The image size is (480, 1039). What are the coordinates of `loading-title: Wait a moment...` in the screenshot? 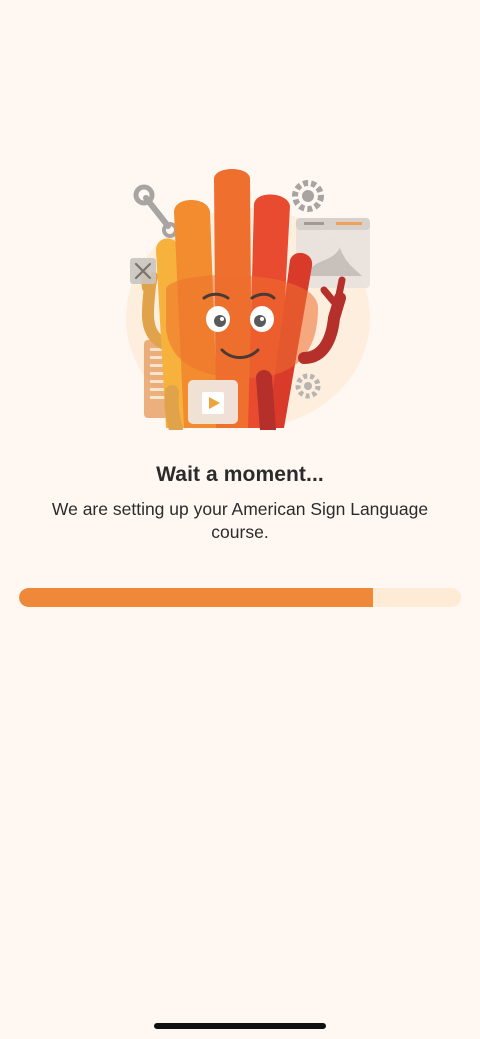 It's located at (240, 474).